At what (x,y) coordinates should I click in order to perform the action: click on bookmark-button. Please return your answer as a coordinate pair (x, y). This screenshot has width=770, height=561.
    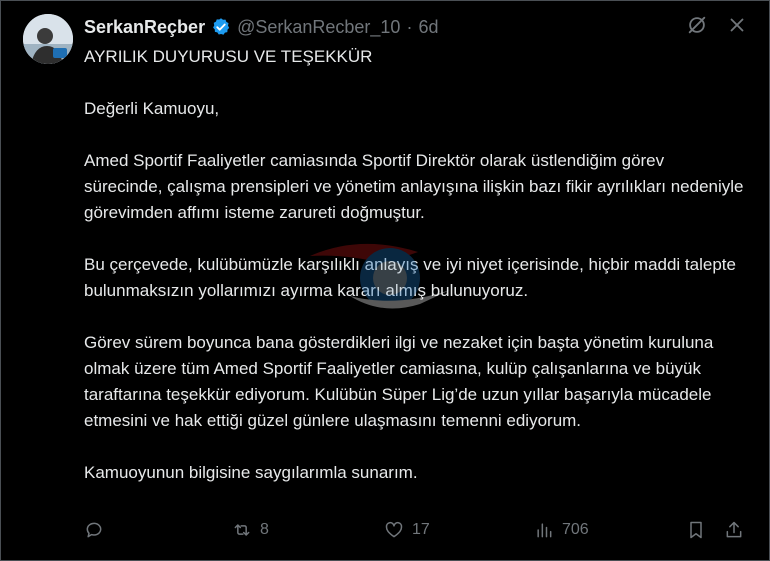
    Looking at the image, I should click on (696, 530).